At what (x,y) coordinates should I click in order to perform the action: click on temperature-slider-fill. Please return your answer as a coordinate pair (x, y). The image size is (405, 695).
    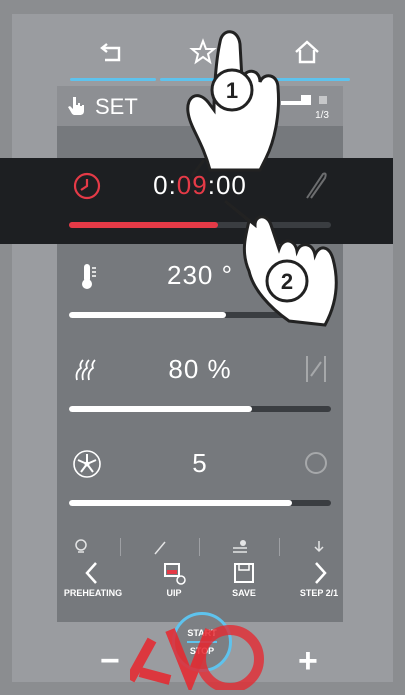
    Looking at the image, I should click on (148, 315).